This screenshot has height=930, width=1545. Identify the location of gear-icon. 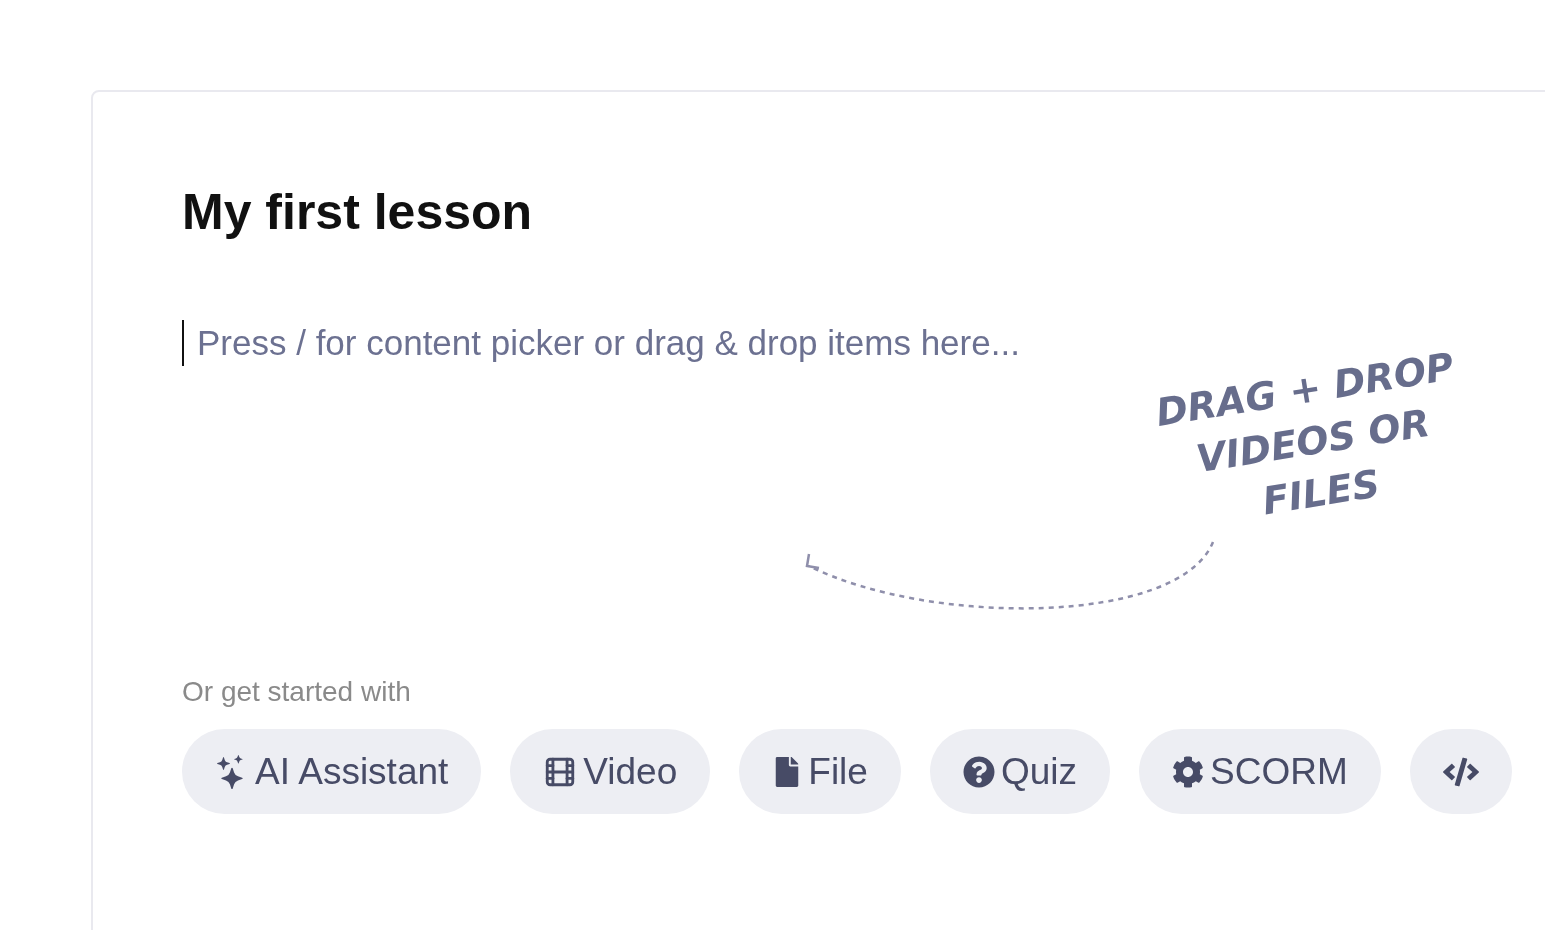
(1188, 771).